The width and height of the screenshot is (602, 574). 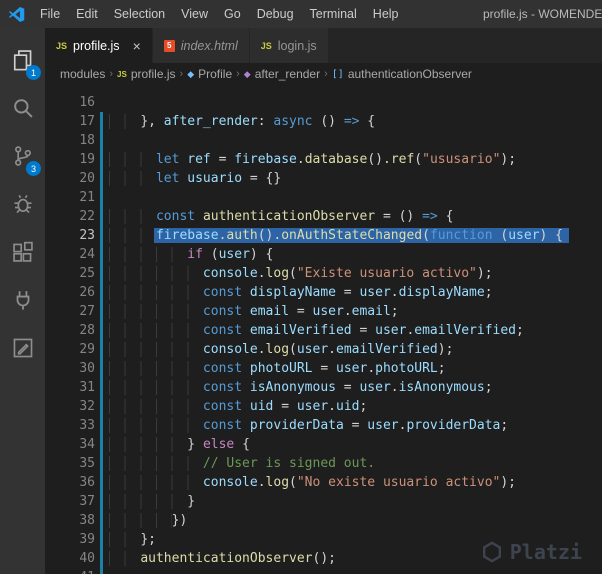 I want to click on code-line: 30 const photoURL = user.photoURL;, so click(x=323, y=368).